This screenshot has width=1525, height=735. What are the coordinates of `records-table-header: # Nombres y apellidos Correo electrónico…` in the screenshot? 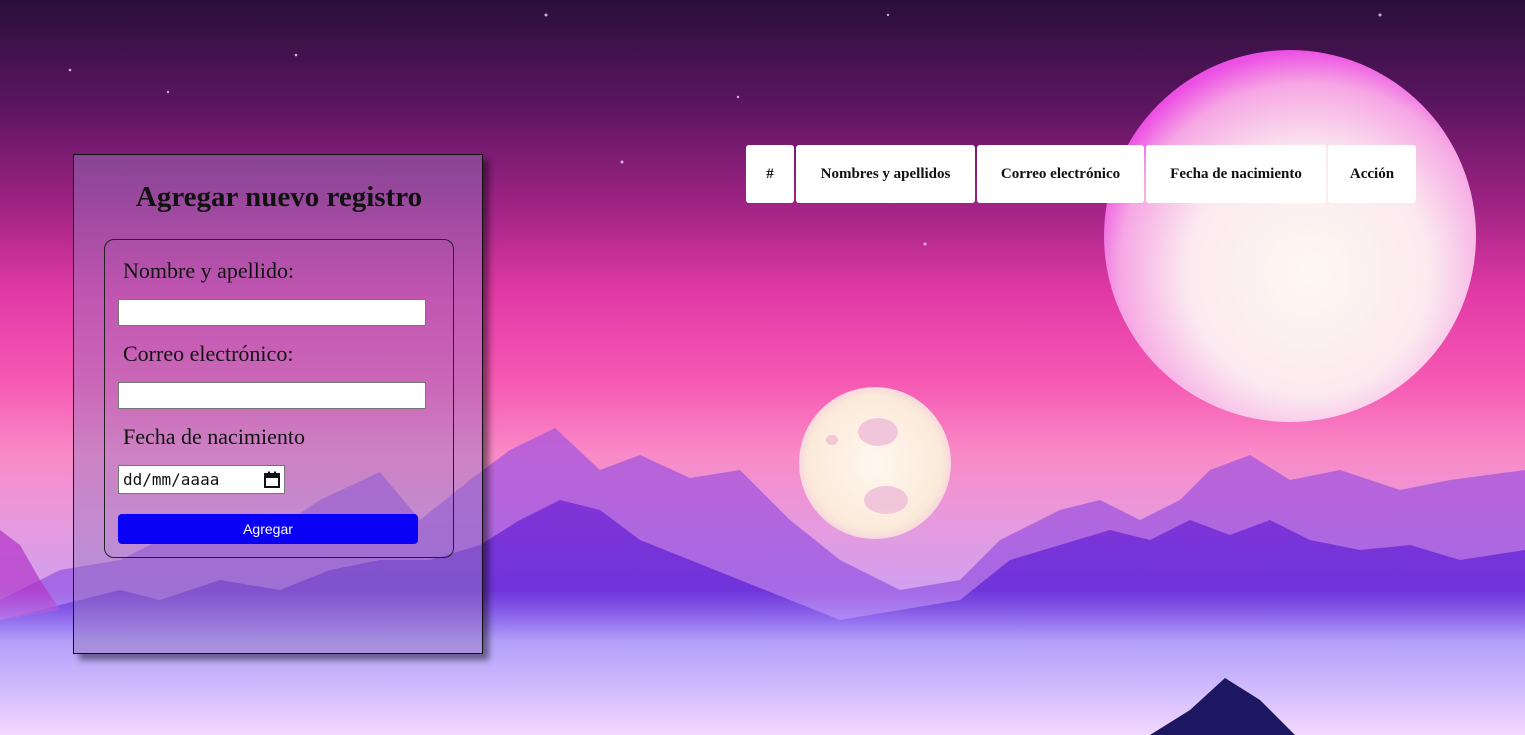 It's located at (1081, 174).